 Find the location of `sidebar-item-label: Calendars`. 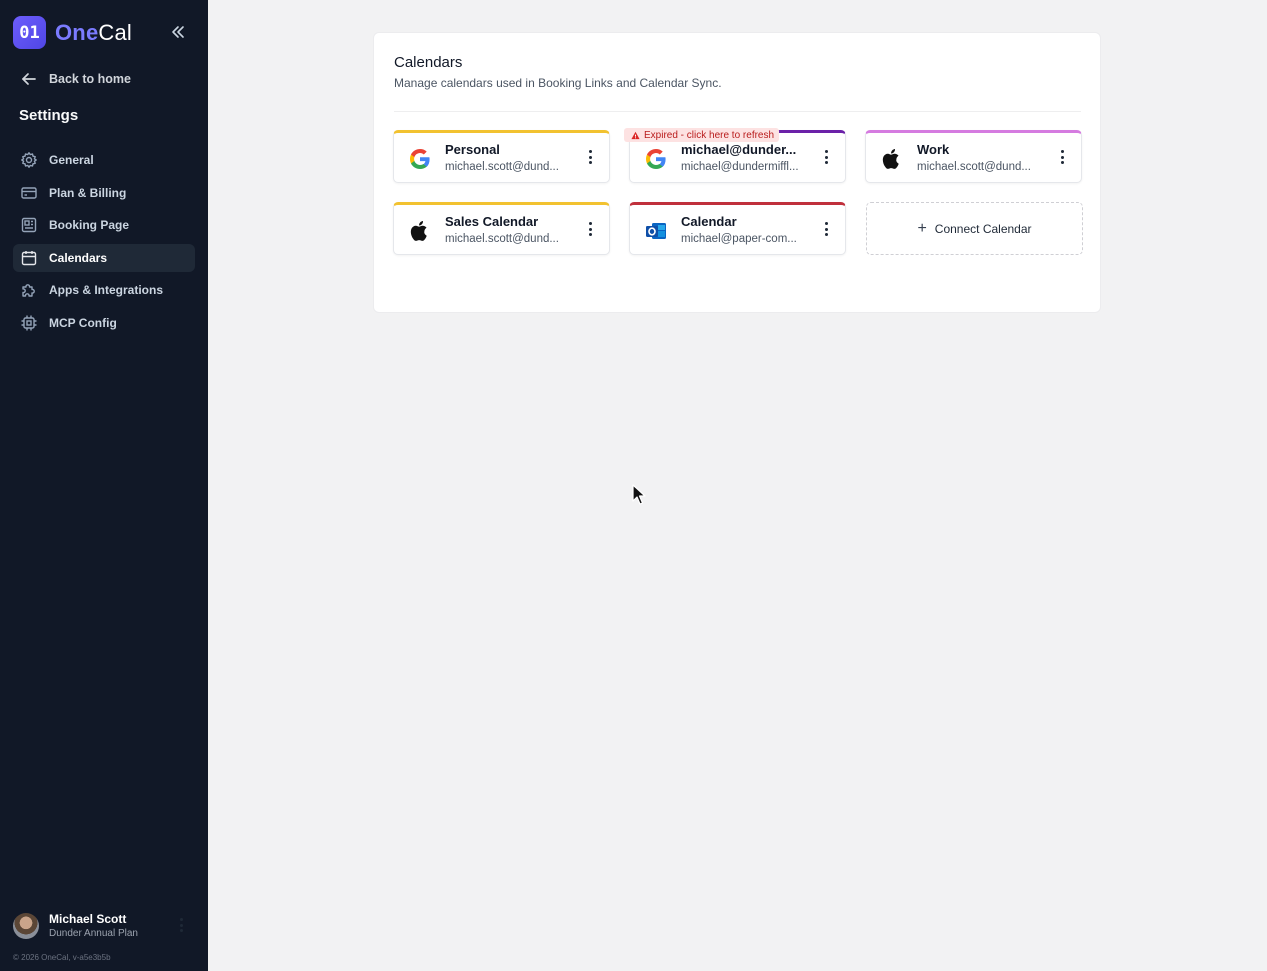

sidebar-item-label: Calendars is located at coordinates (78, 257).